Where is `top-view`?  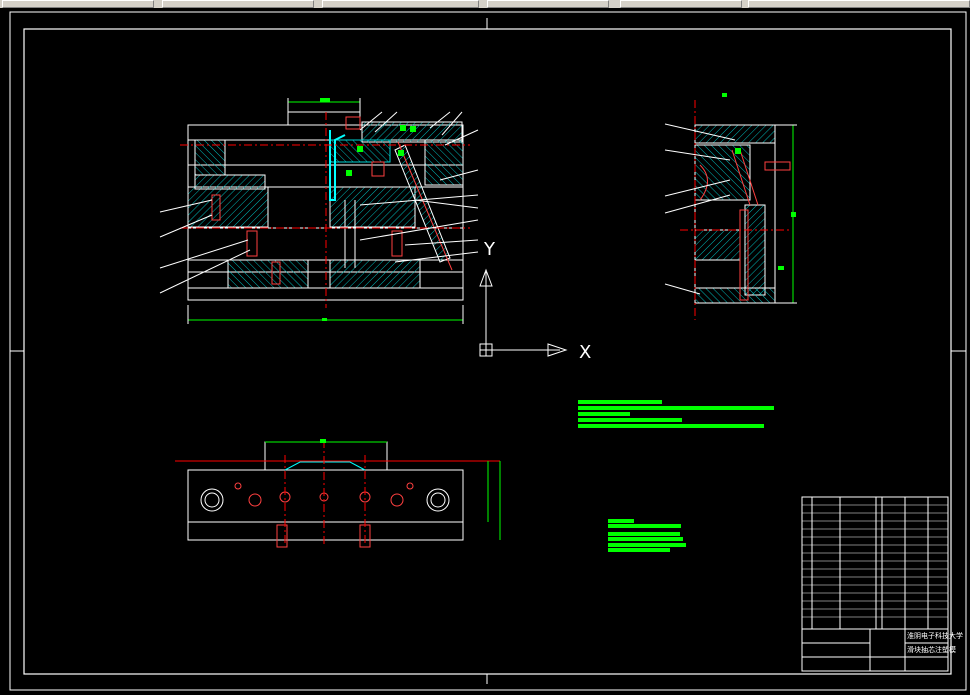
top-view is located at coordinates (338, 493).